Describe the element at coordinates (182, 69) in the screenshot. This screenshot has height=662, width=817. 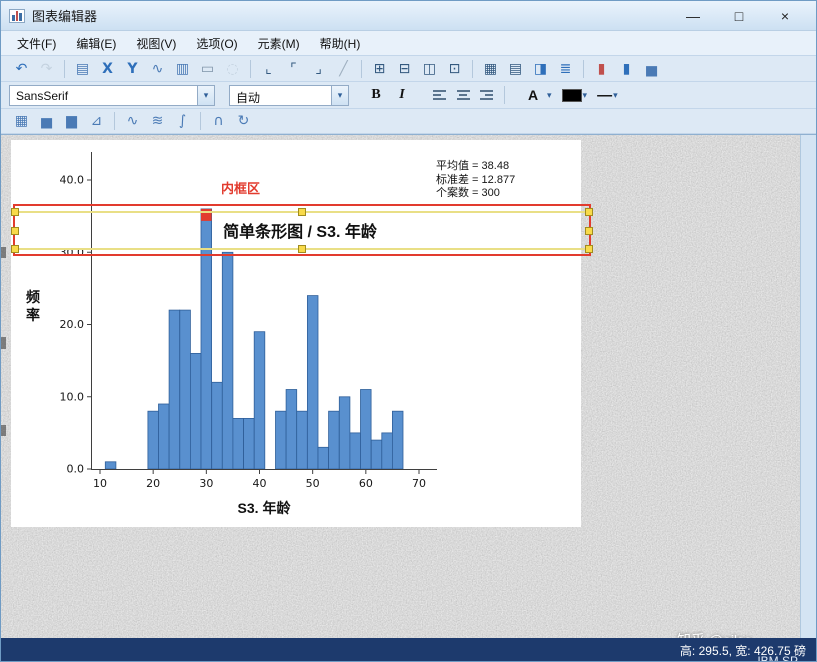
I see `insert-chart-icon: ▥` at that location.